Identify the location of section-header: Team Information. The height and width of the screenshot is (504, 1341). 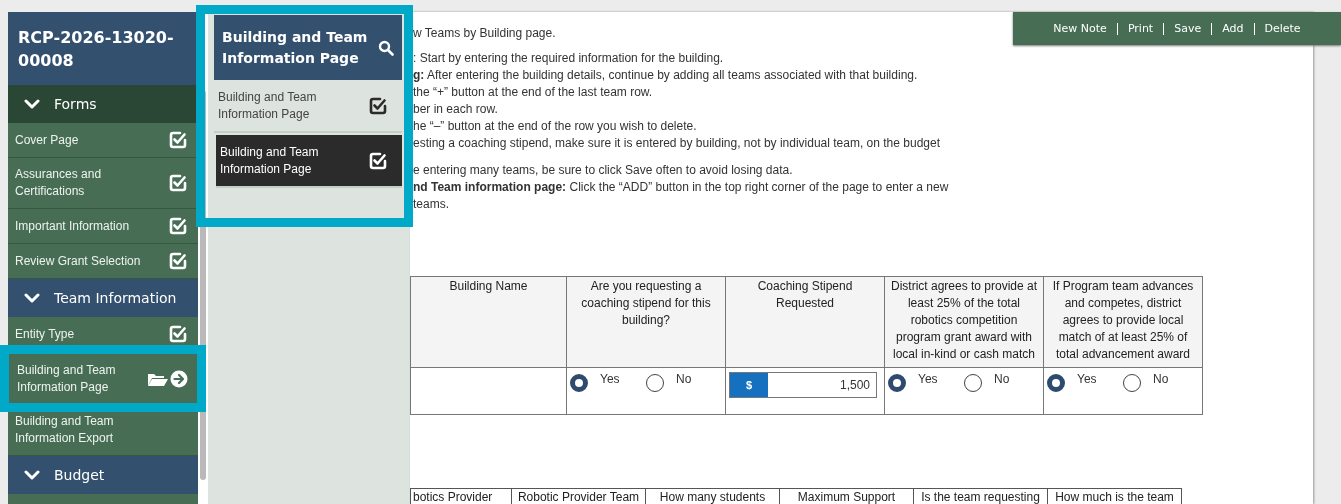
(103, 298).